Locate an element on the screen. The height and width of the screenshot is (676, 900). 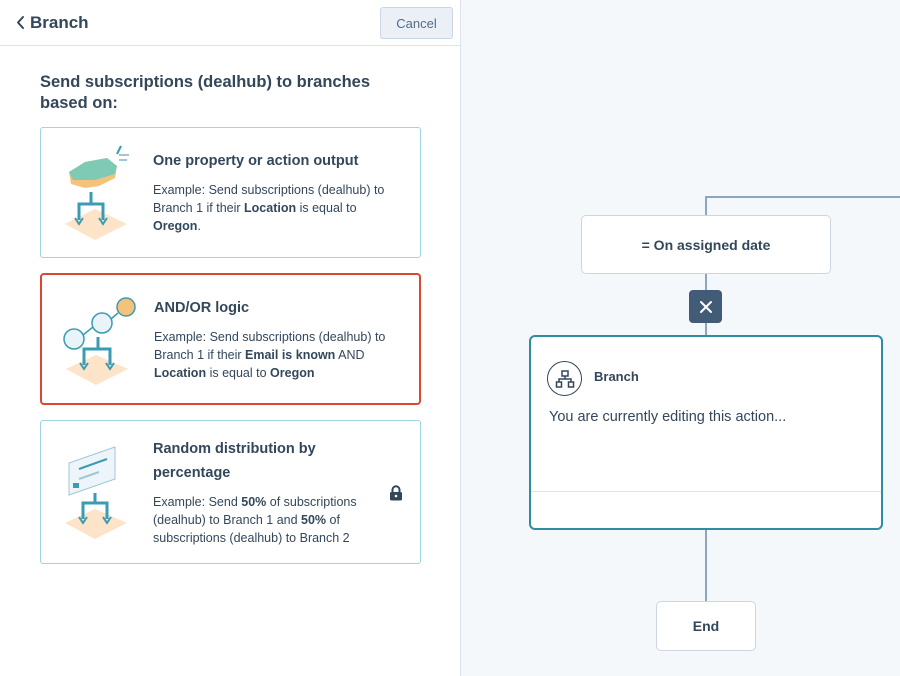
percentage-distribution-illustration-icon is located at coordinates (96, 492).